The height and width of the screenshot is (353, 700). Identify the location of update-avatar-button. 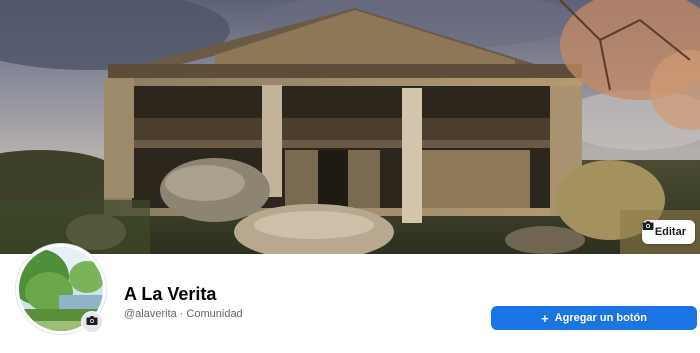
(92, 322).